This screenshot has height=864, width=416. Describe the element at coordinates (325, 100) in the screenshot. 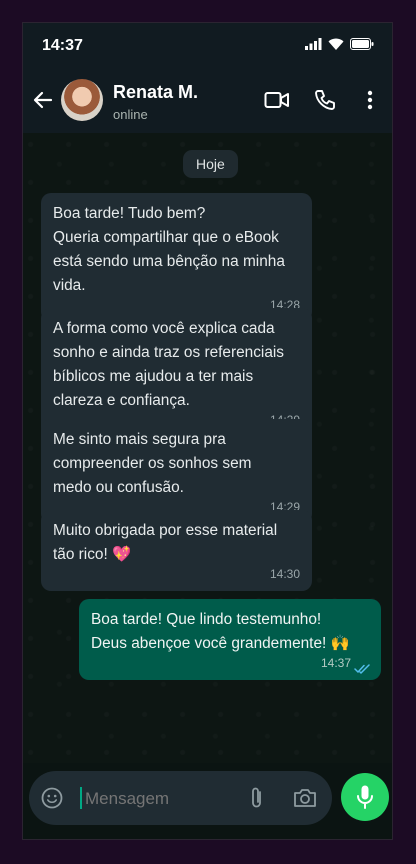

I see `phone-icon` at that location.